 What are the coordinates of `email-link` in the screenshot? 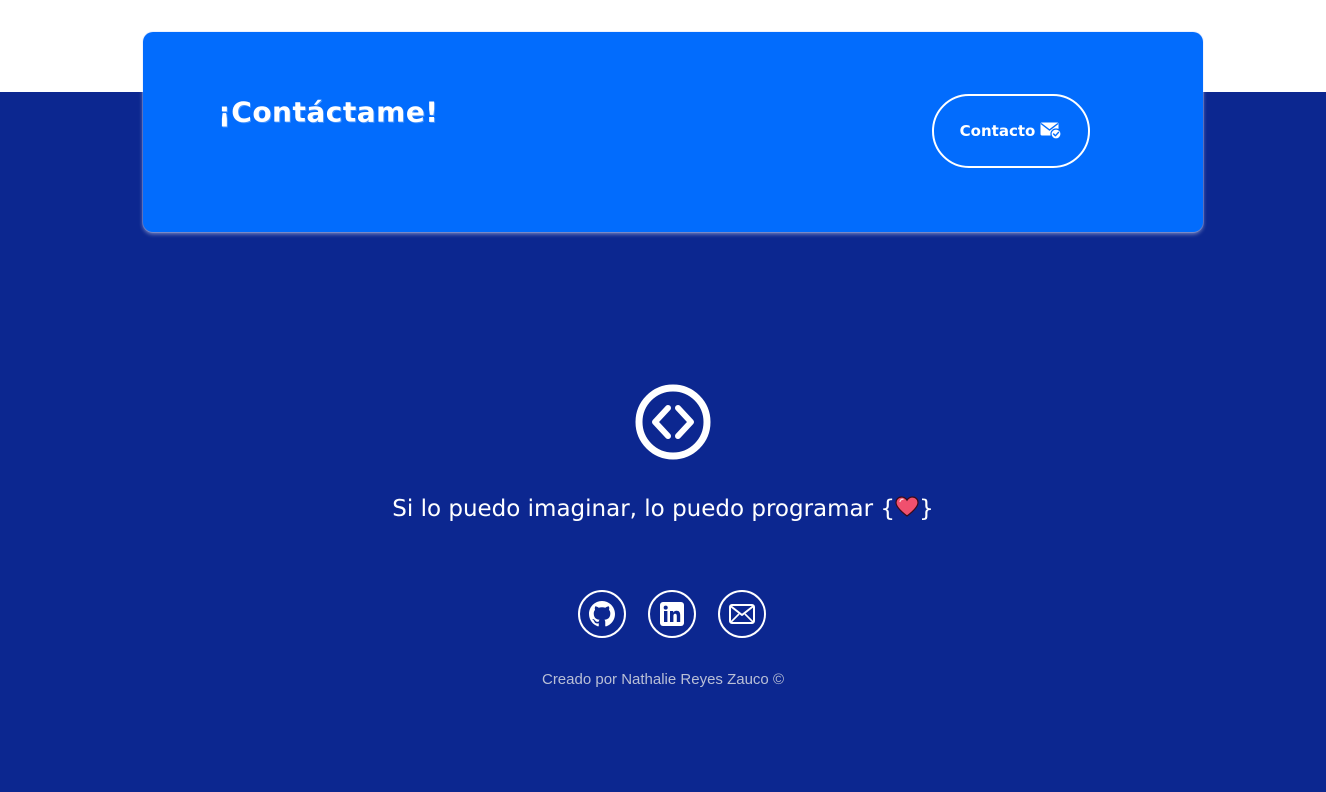 It's located at (742, 614).